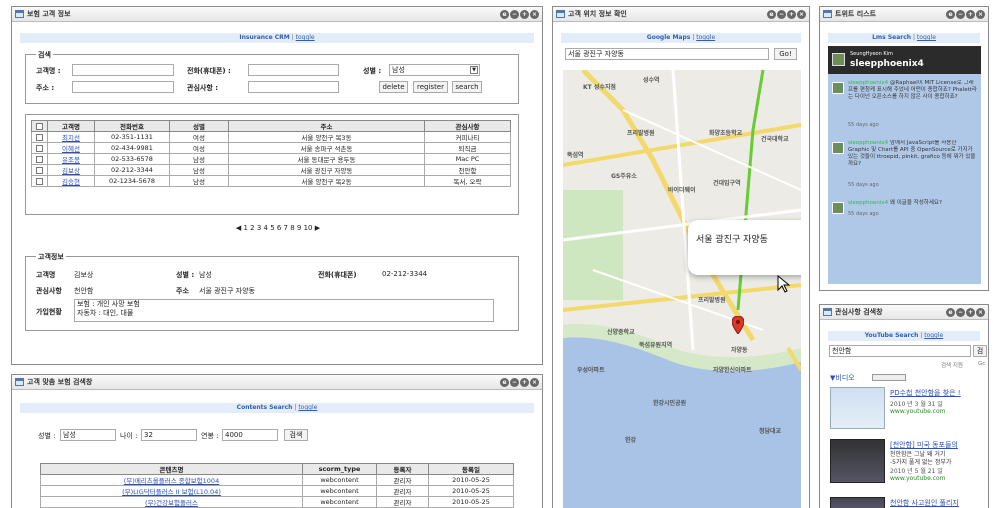 The image size is (993, 508). I want to click on map-pin-icon, so click(738, 325).